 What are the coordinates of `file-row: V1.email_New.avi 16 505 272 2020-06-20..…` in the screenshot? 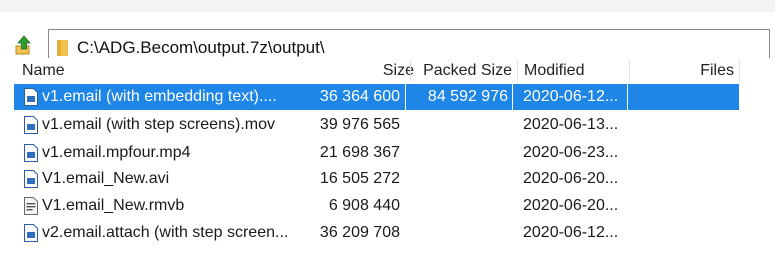 It's located at (394, 179).